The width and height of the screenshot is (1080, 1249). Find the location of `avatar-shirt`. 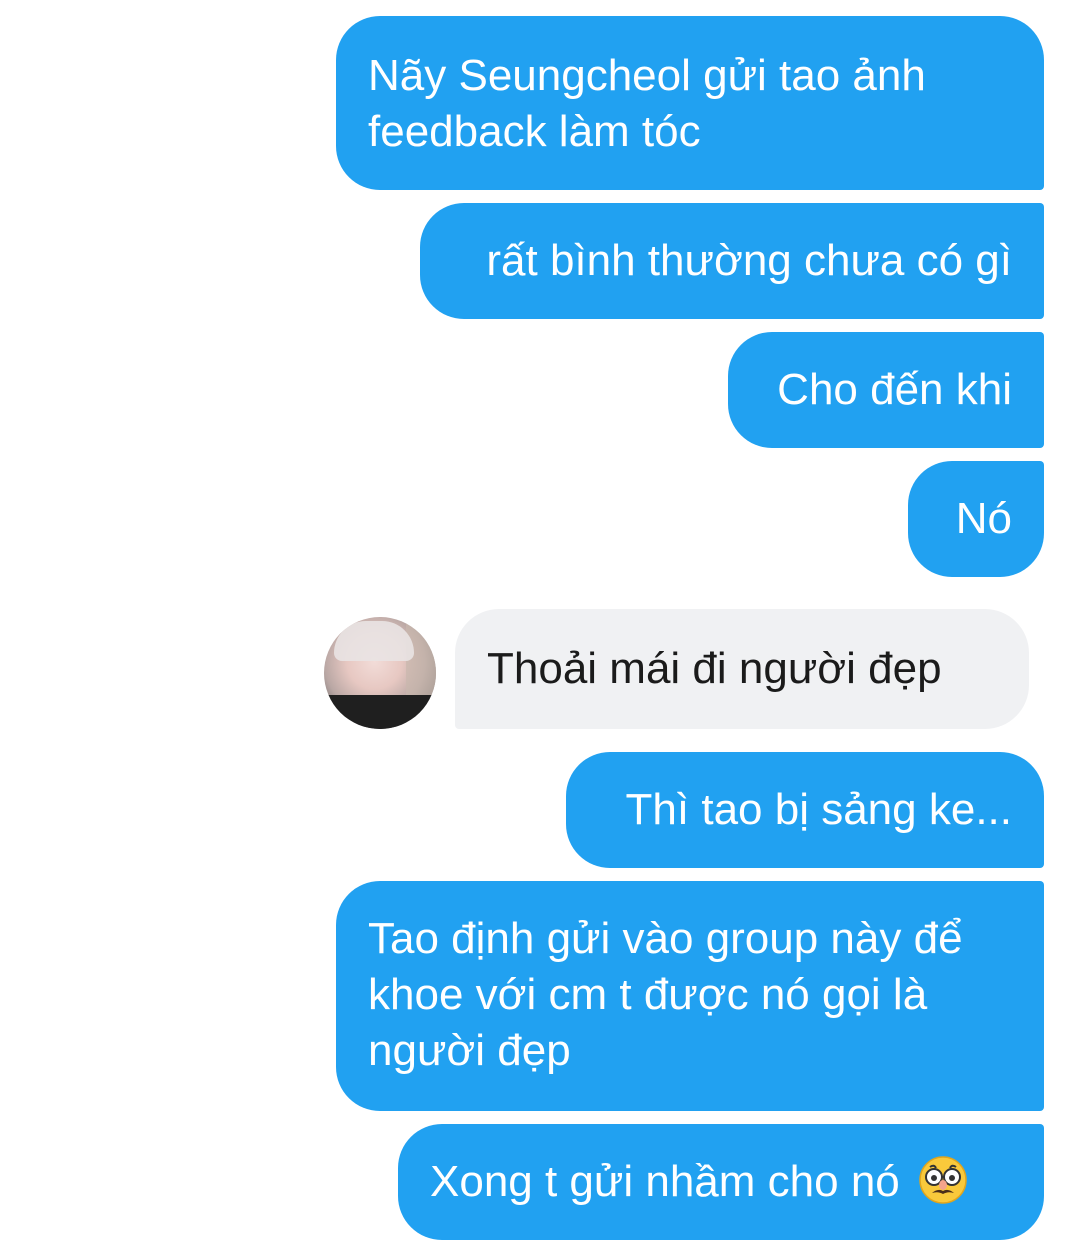

avatar-shirt is located at coordinates (380, 712).